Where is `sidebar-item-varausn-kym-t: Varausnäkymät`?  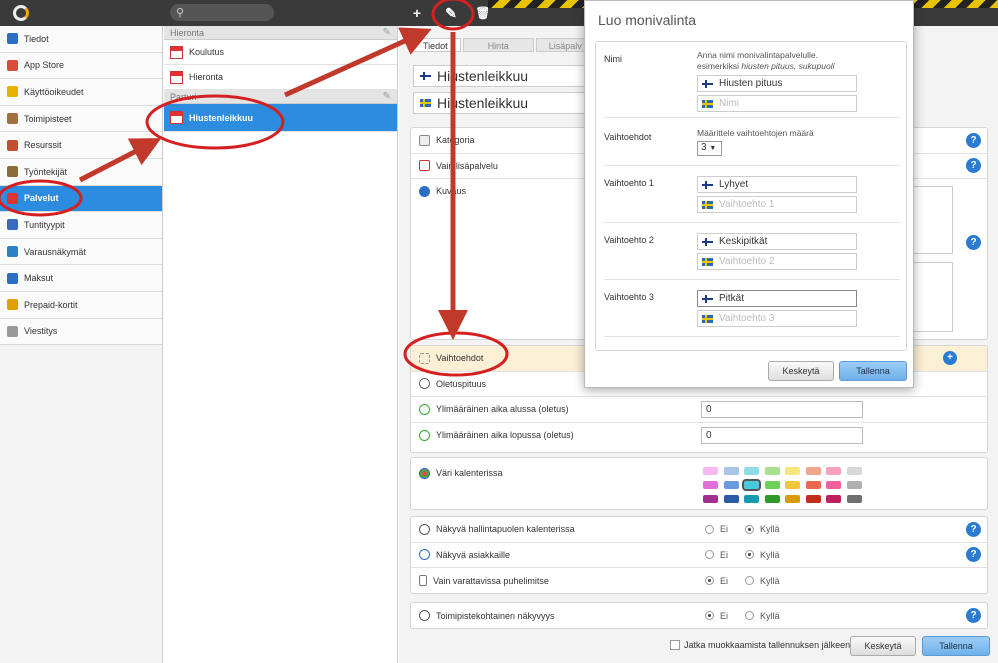 sidebar-item-varausn-kym-t: Varausnäkymät is located at coordinates (81, 252).